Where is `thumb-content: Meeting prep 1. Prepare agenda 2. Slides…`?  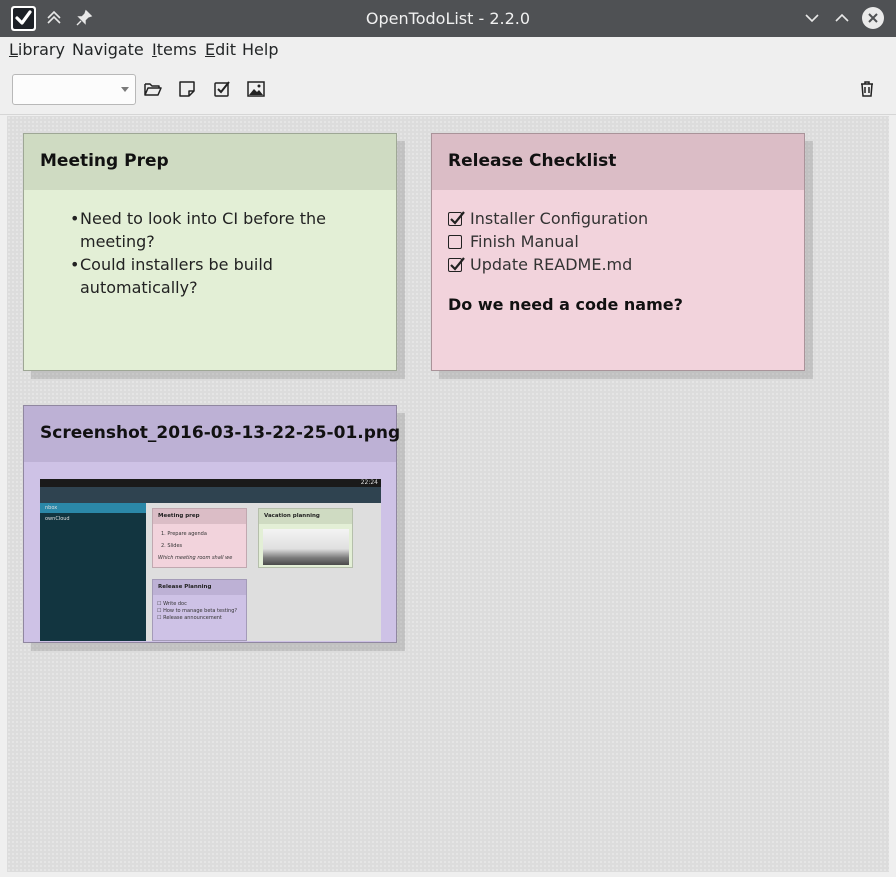
thumb-content: Meeting prep 1. Prepare agenda 2. Slides… is located at coordinates (263, 572).